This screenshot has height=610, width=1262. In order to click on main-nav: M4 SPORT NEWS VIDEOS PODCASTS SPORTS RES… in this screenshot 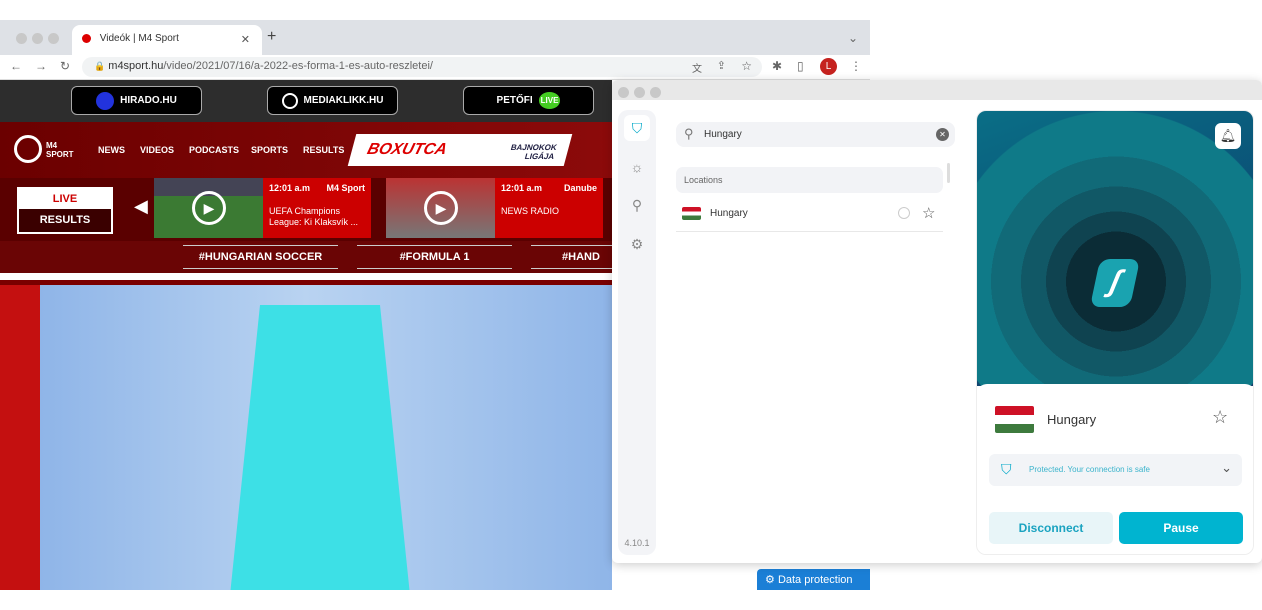, I will do `click(306, 150)`.